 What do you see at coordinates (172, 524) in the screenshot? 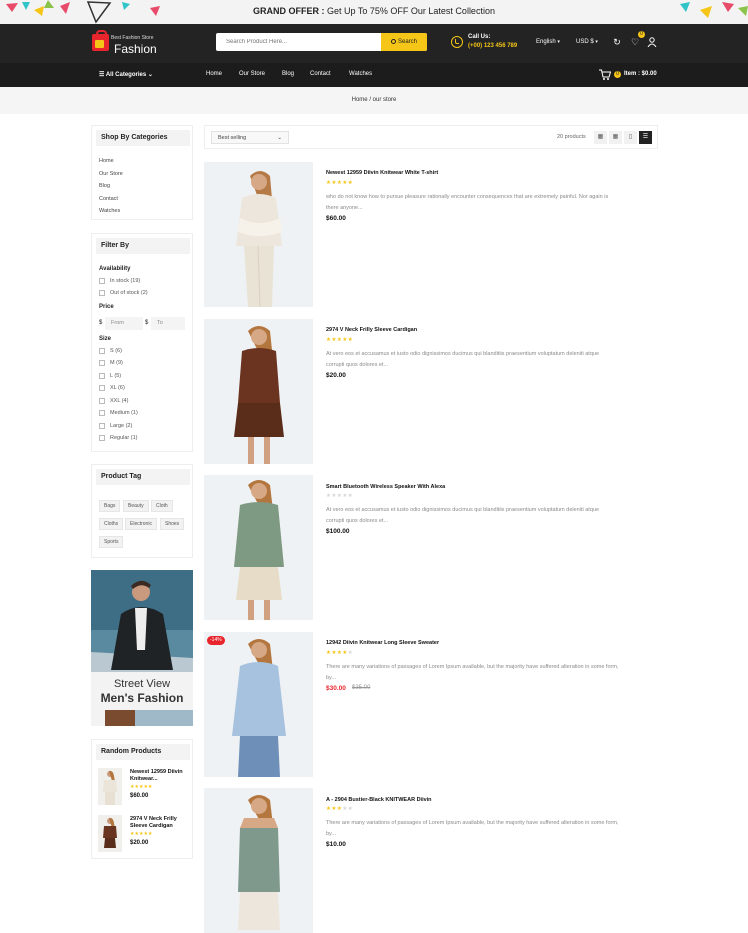
I see `tag-shoes: Shoes` at bounding box center [172, 524].